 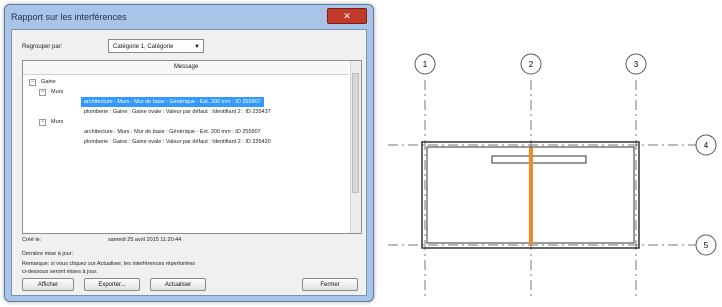 I want to click on created-value: samedi 25 avril 2015 11:20:44, so click(x=145, y=240).